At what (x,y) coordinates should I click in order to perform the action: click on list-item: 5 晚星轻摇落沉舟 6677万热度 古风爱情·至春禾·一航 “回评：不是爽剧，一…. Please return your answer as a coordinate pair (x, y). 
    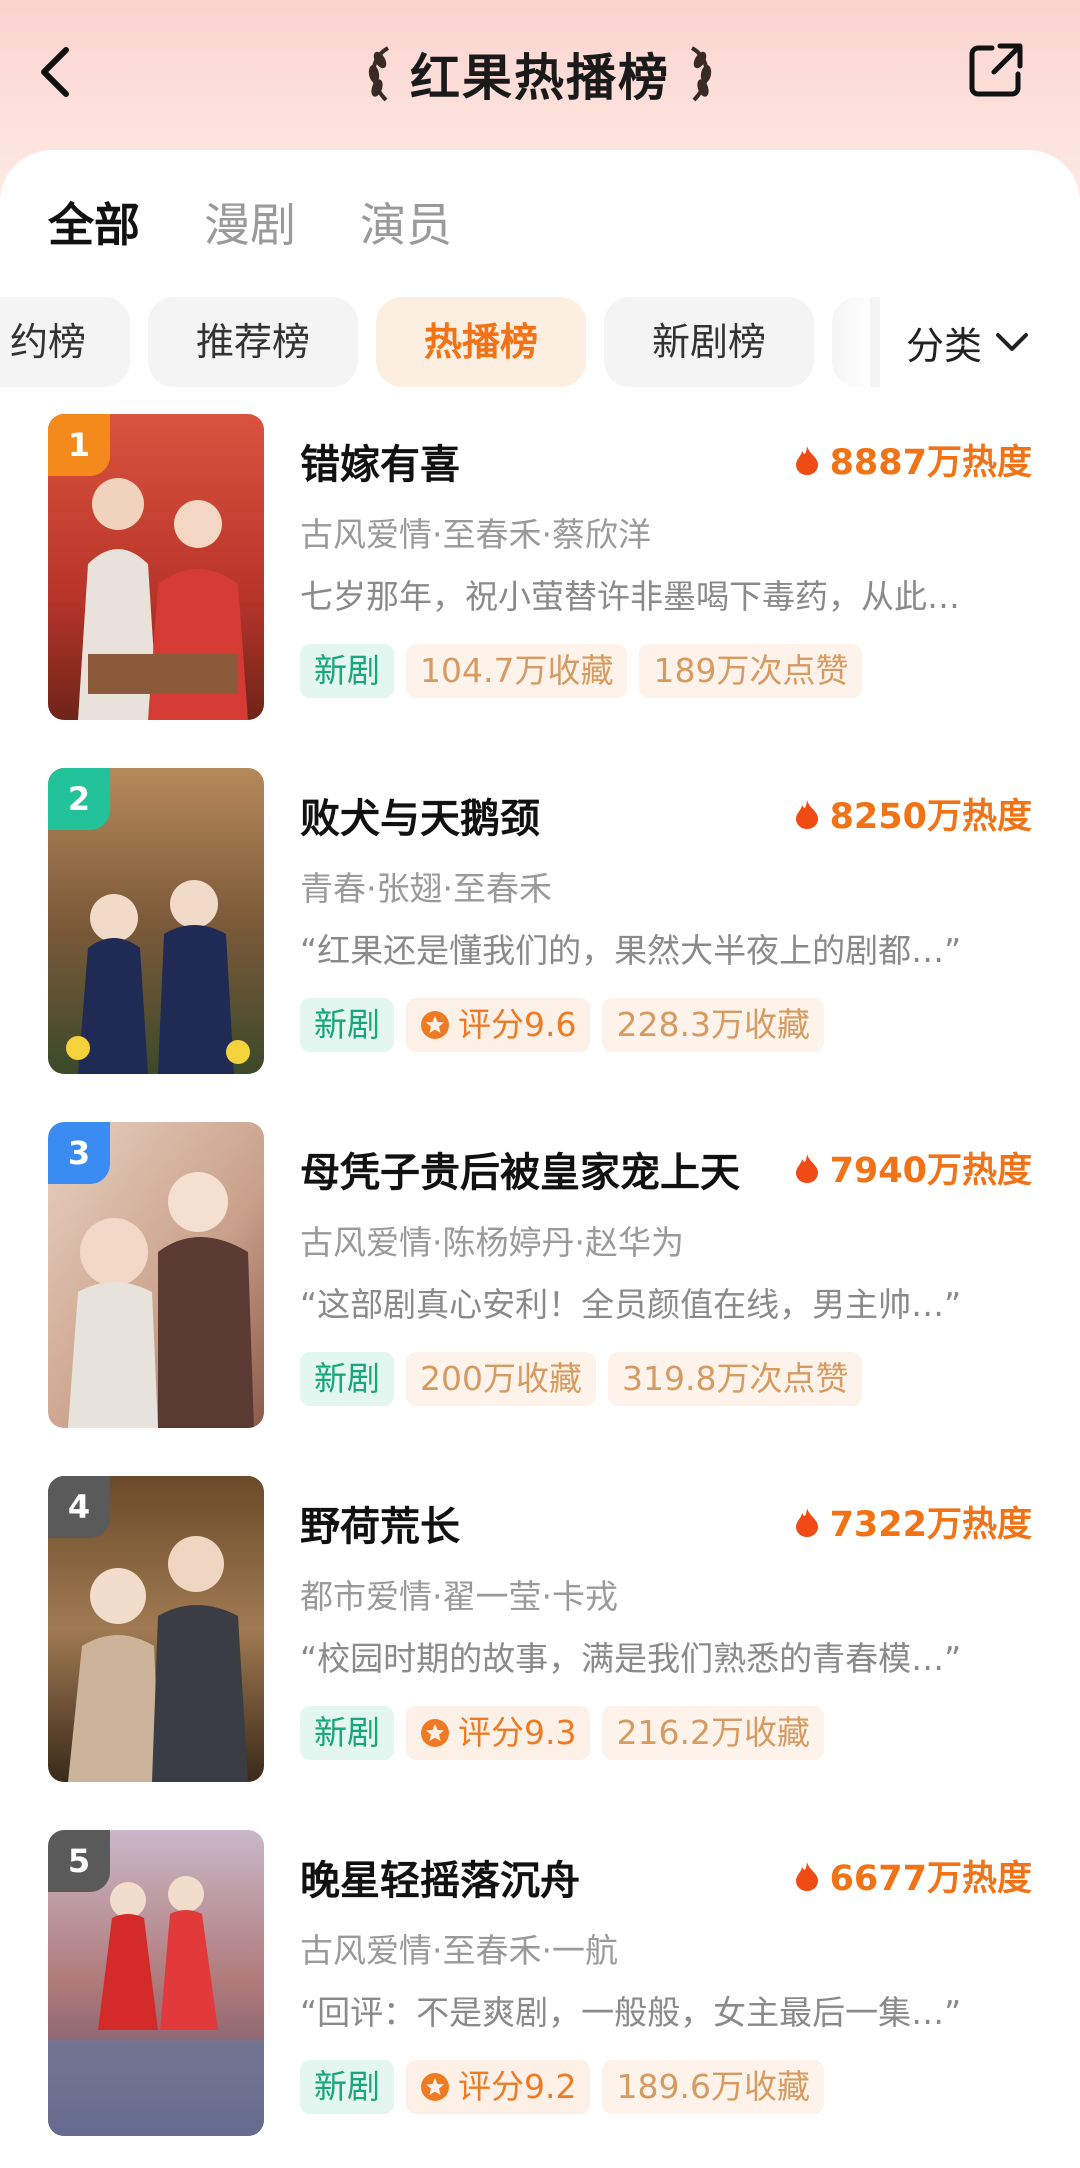
    Looking at the image, I should click on (540, 1983).